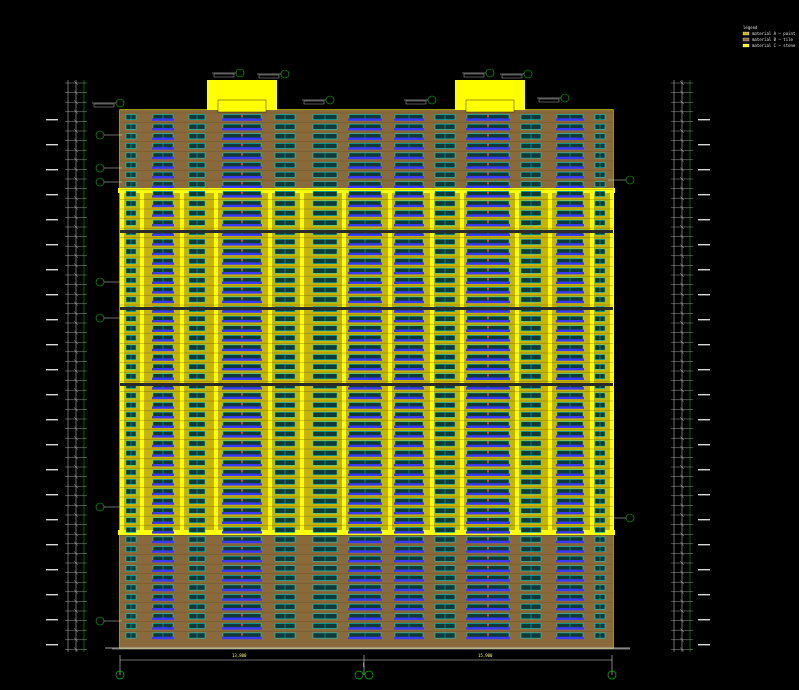 The image size is (799, 690). What do you see at coordinates (363, 664) in the screenshot?
I see `total-dimension-text: |` at bounding box center [363, 664].